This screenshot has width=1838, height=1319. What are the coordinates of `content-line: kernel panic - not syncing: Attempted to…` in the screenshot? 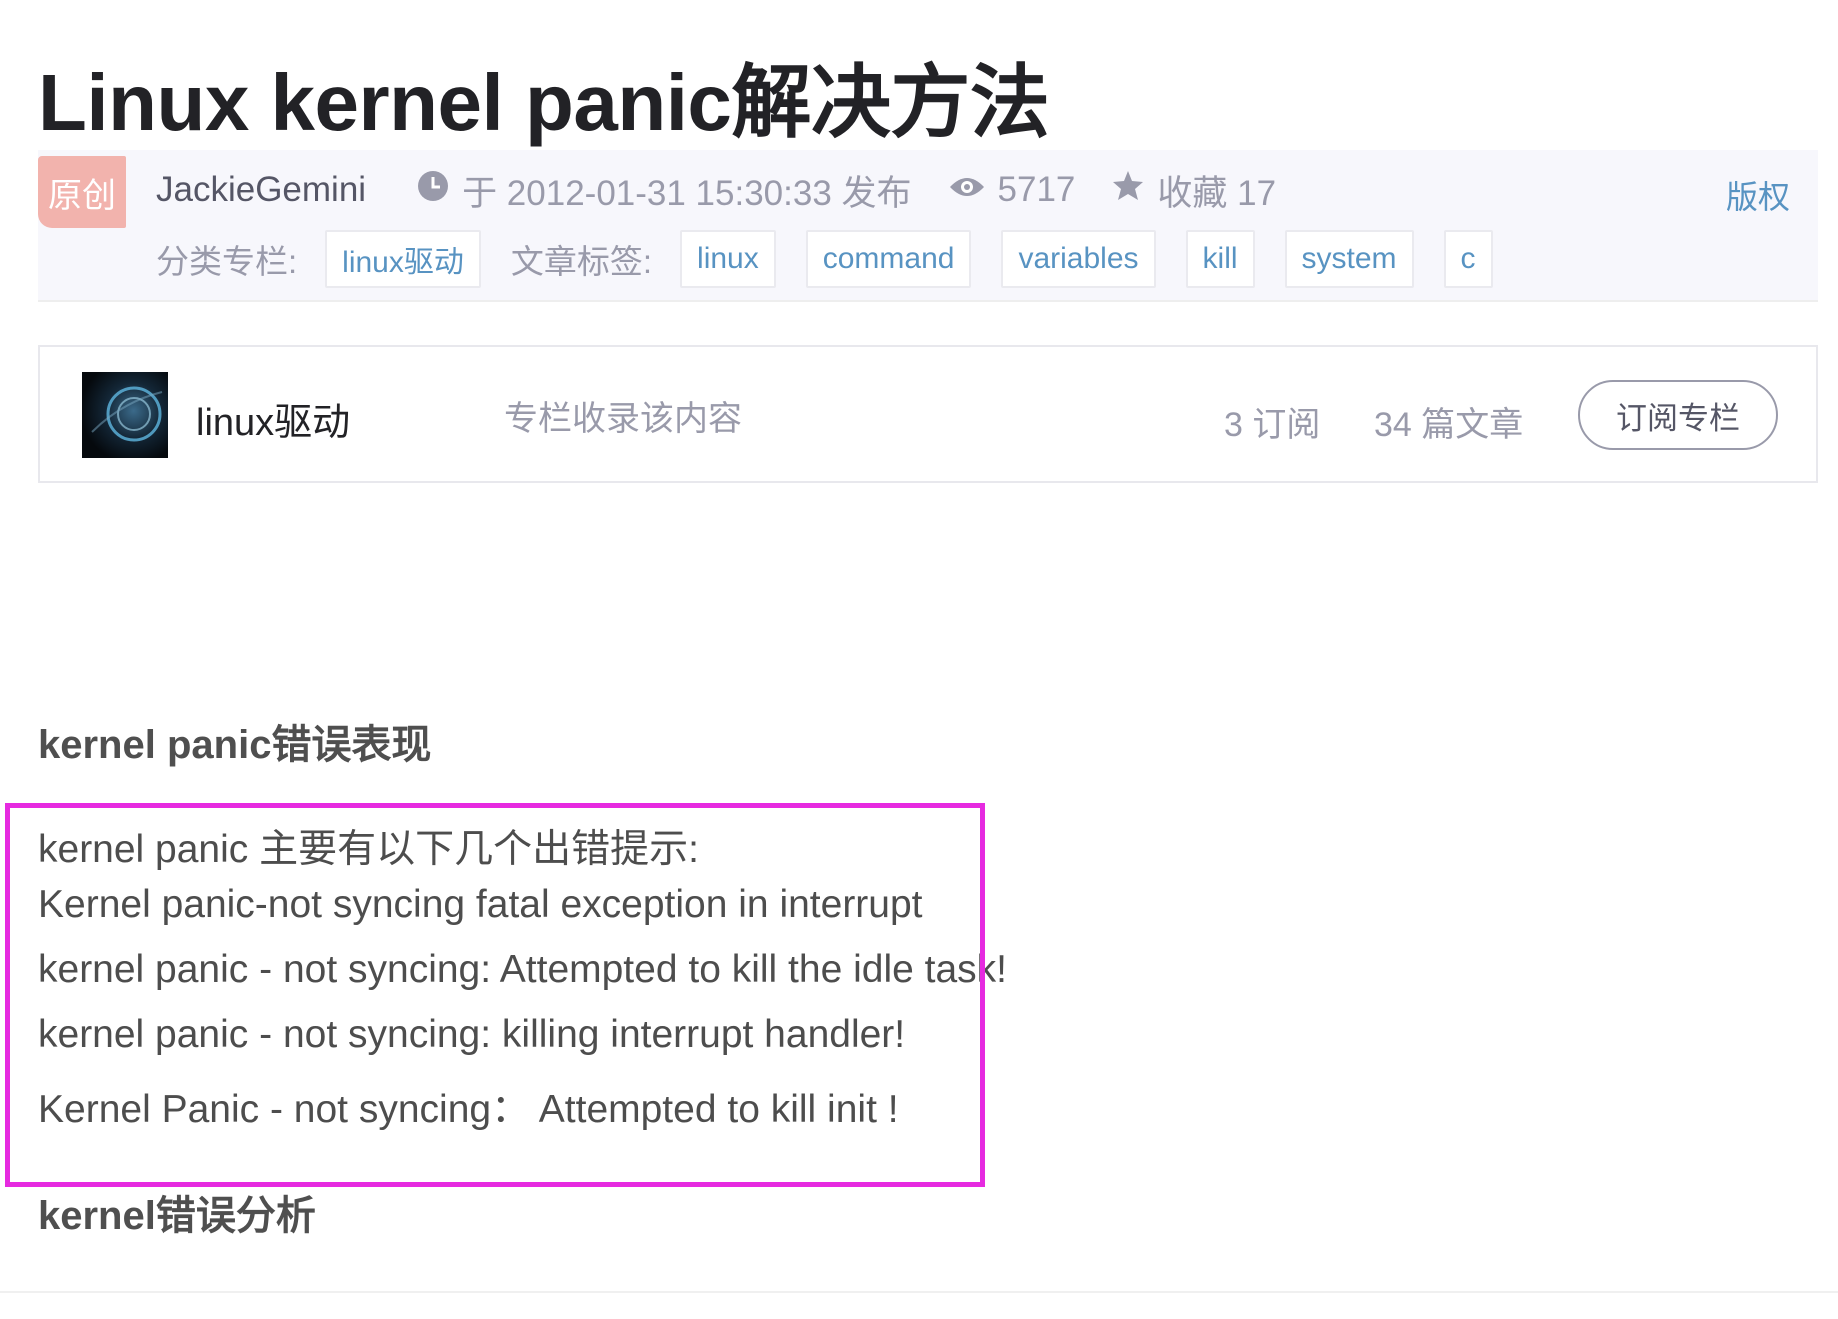 It's located at (523, 969).